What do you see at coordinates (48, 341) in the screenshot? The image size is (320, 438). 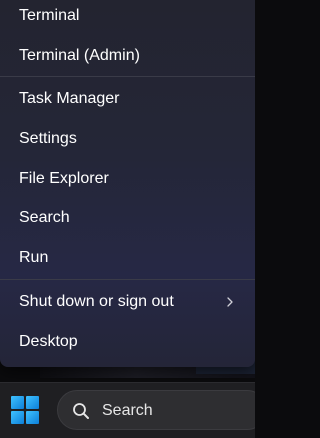 I see `menu-item-label: Desktop` at bounding box center [48, 341].